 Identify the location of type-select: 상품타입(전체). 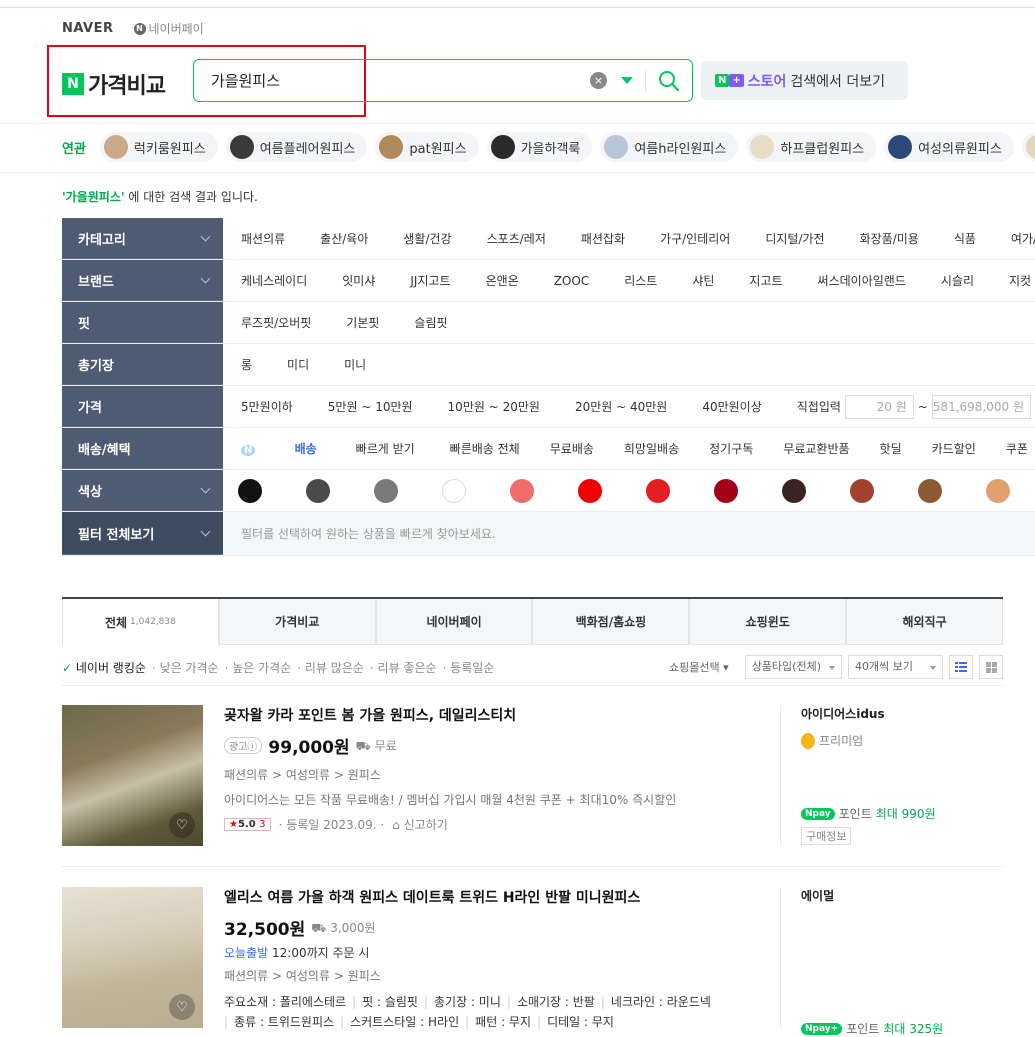
(793, 667).